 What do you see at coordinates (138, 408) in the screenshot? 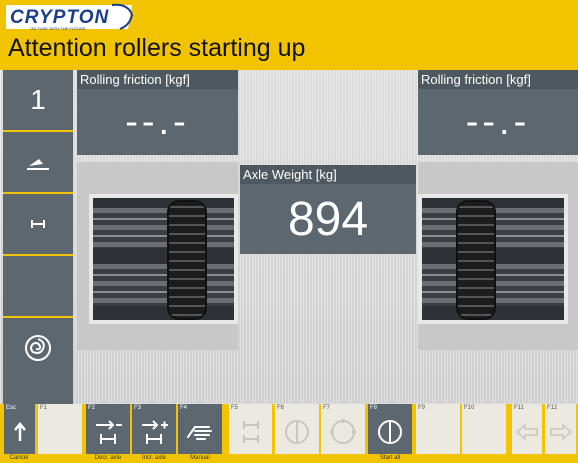
I see `key-id: F3` at bounding box center [138, 408].